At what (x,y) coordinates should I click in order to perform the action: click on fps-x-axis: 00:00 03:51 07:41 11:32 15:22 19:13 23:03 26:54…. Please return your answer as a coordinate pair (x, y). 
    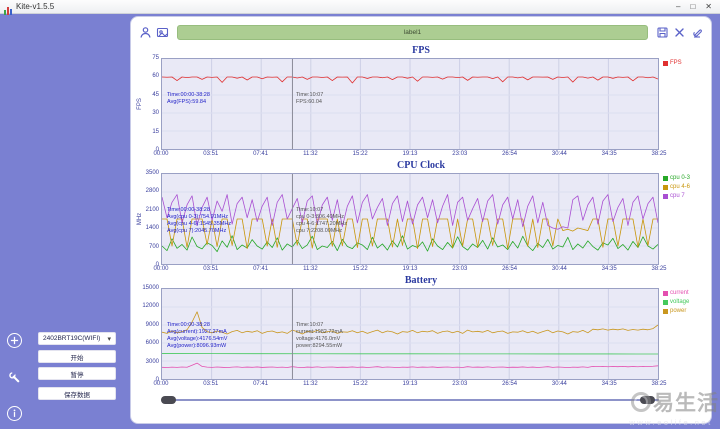
    Looking at the image, I should click on (409, 154).